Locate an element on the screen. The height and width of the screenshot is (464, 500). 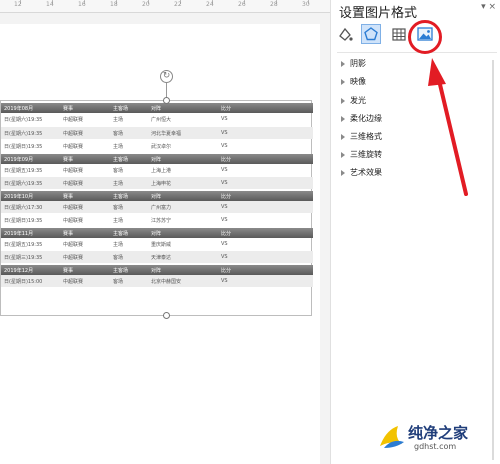
resize-handle-bottom is located at coordinates (166, 315).